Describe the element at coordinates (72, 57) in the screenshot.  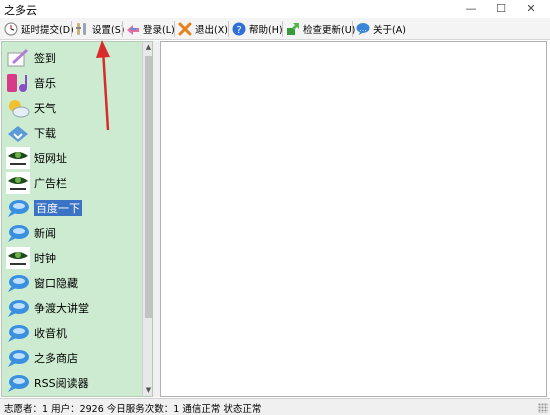
I see `sidebar-item-signin: 签到` at that location.